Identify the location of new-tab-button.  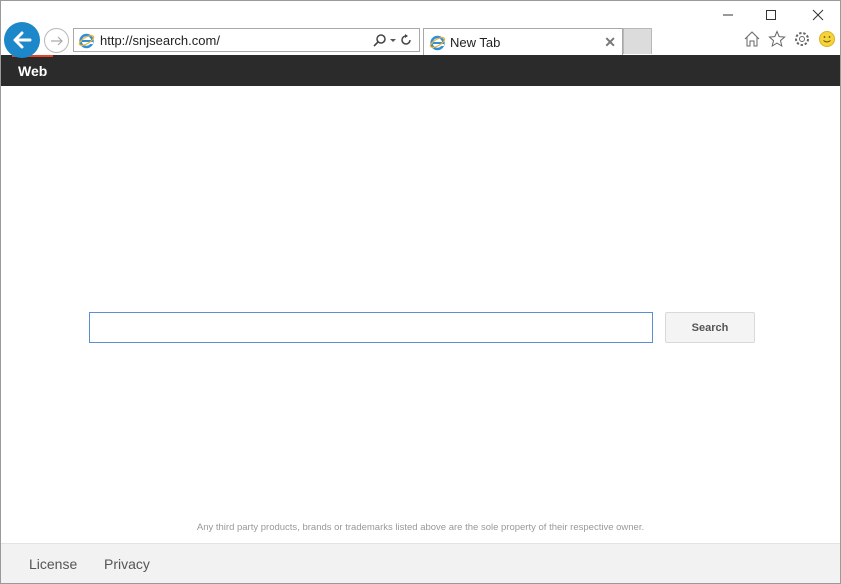
(637, 41).